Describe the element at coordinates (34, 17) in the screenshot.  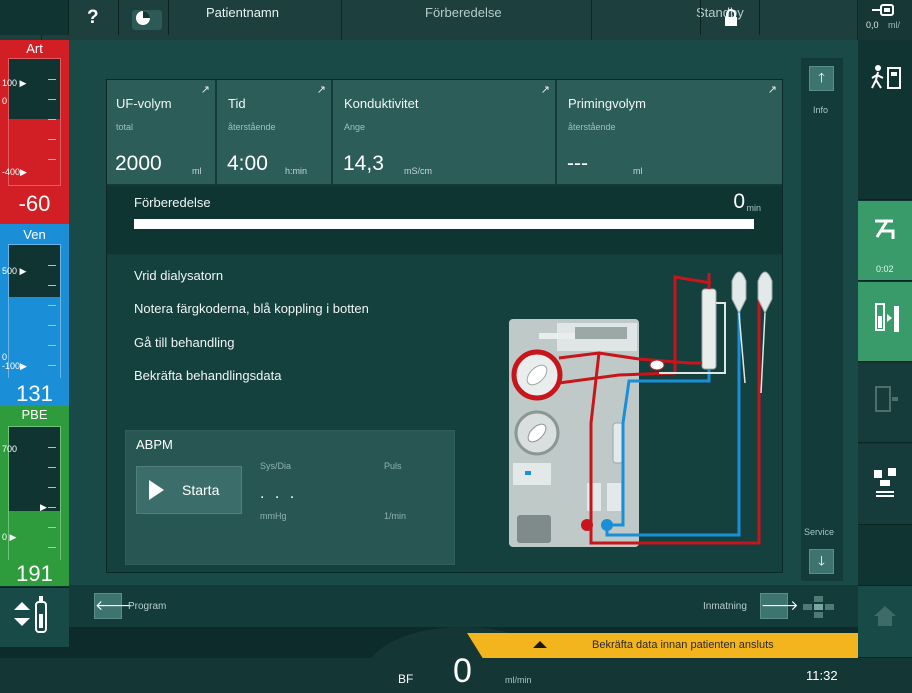
I see `status-left-blank` at that location.